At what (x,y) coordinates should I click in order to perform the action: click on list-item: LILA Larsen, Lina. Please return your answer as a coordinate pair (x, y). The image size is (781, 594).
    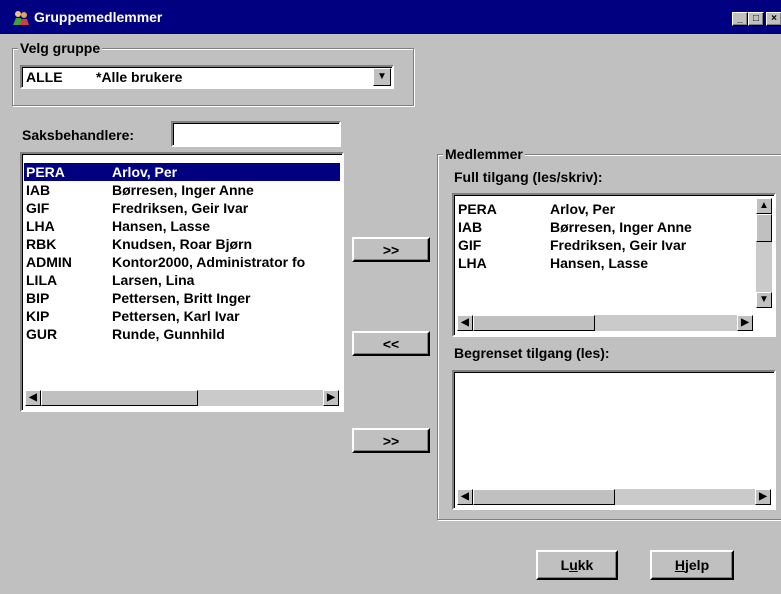
    Looking at the image, I should click on (182, 280).